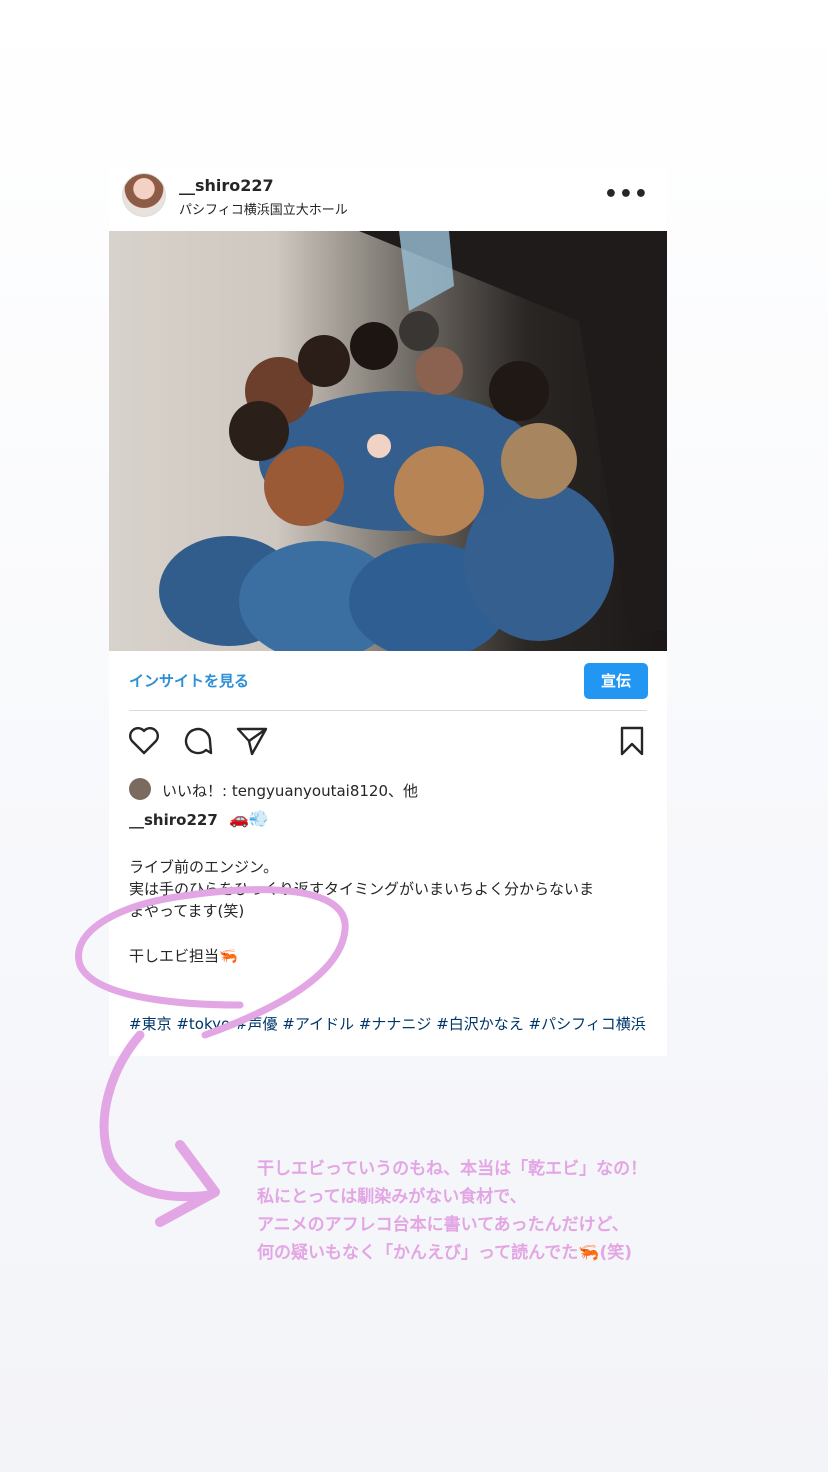 The image size is (828, 1472). I want to click on view-insights-link: インサイトを見る, so click(189, 680).